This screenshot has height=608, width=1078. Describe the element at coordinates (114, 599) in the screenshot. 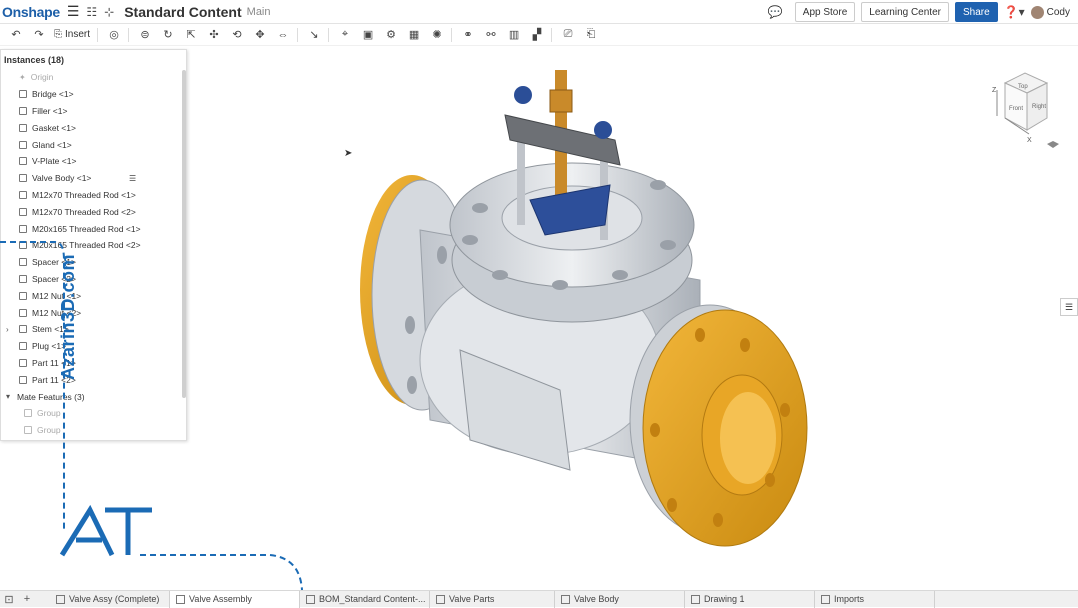

I see `tab-label: Valve Assy (Complete)` at that location.